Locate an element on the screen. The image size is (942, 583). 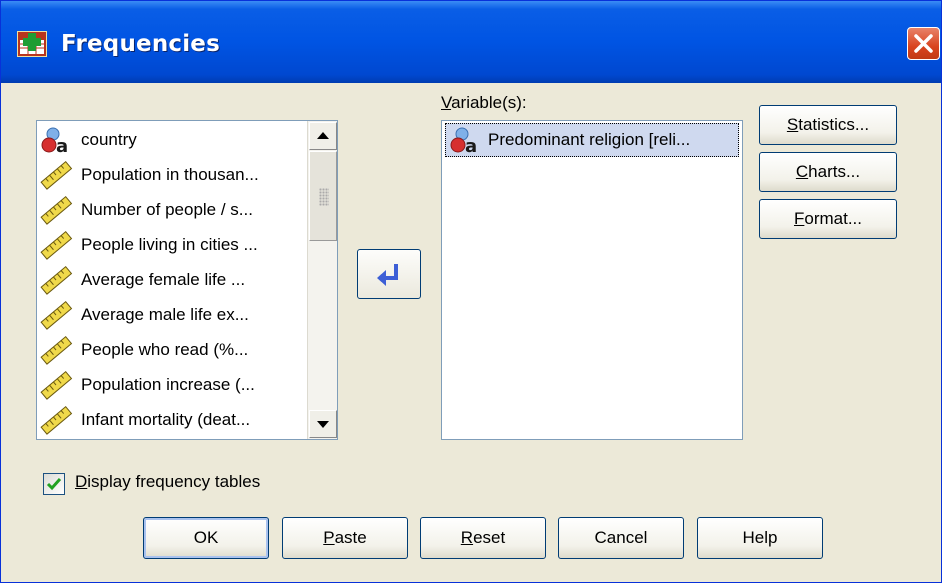
grip-icon is located at coordinates (324, 197).